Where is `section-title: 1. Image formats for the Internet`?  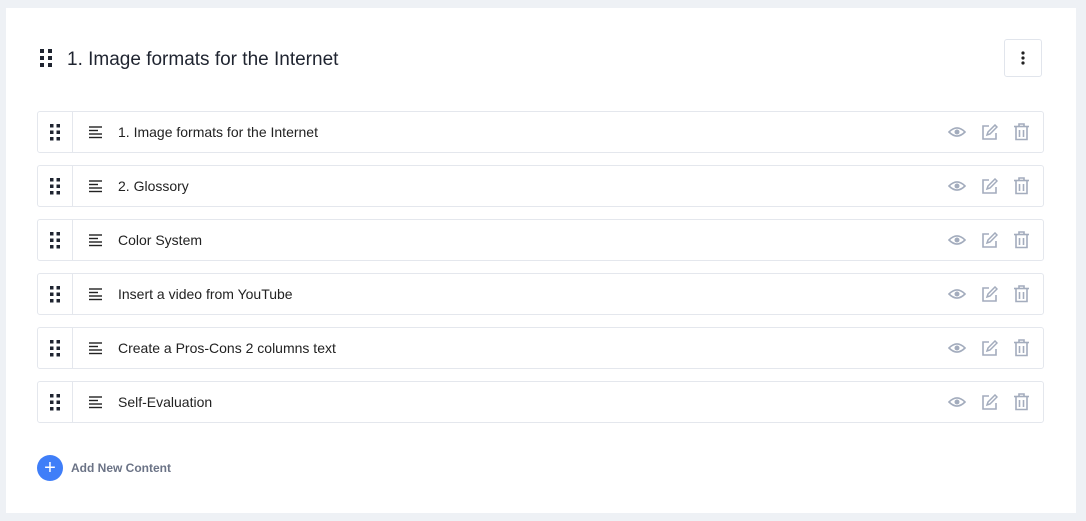 section-title: 1. Image formats for the Internet is located at coordinates (203, 59).